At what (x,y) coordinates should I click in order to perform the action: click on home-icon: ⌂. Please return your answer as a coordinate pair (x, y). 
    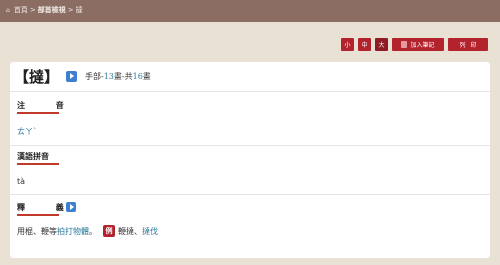
    Looking at the image, I should click on (8, 10).